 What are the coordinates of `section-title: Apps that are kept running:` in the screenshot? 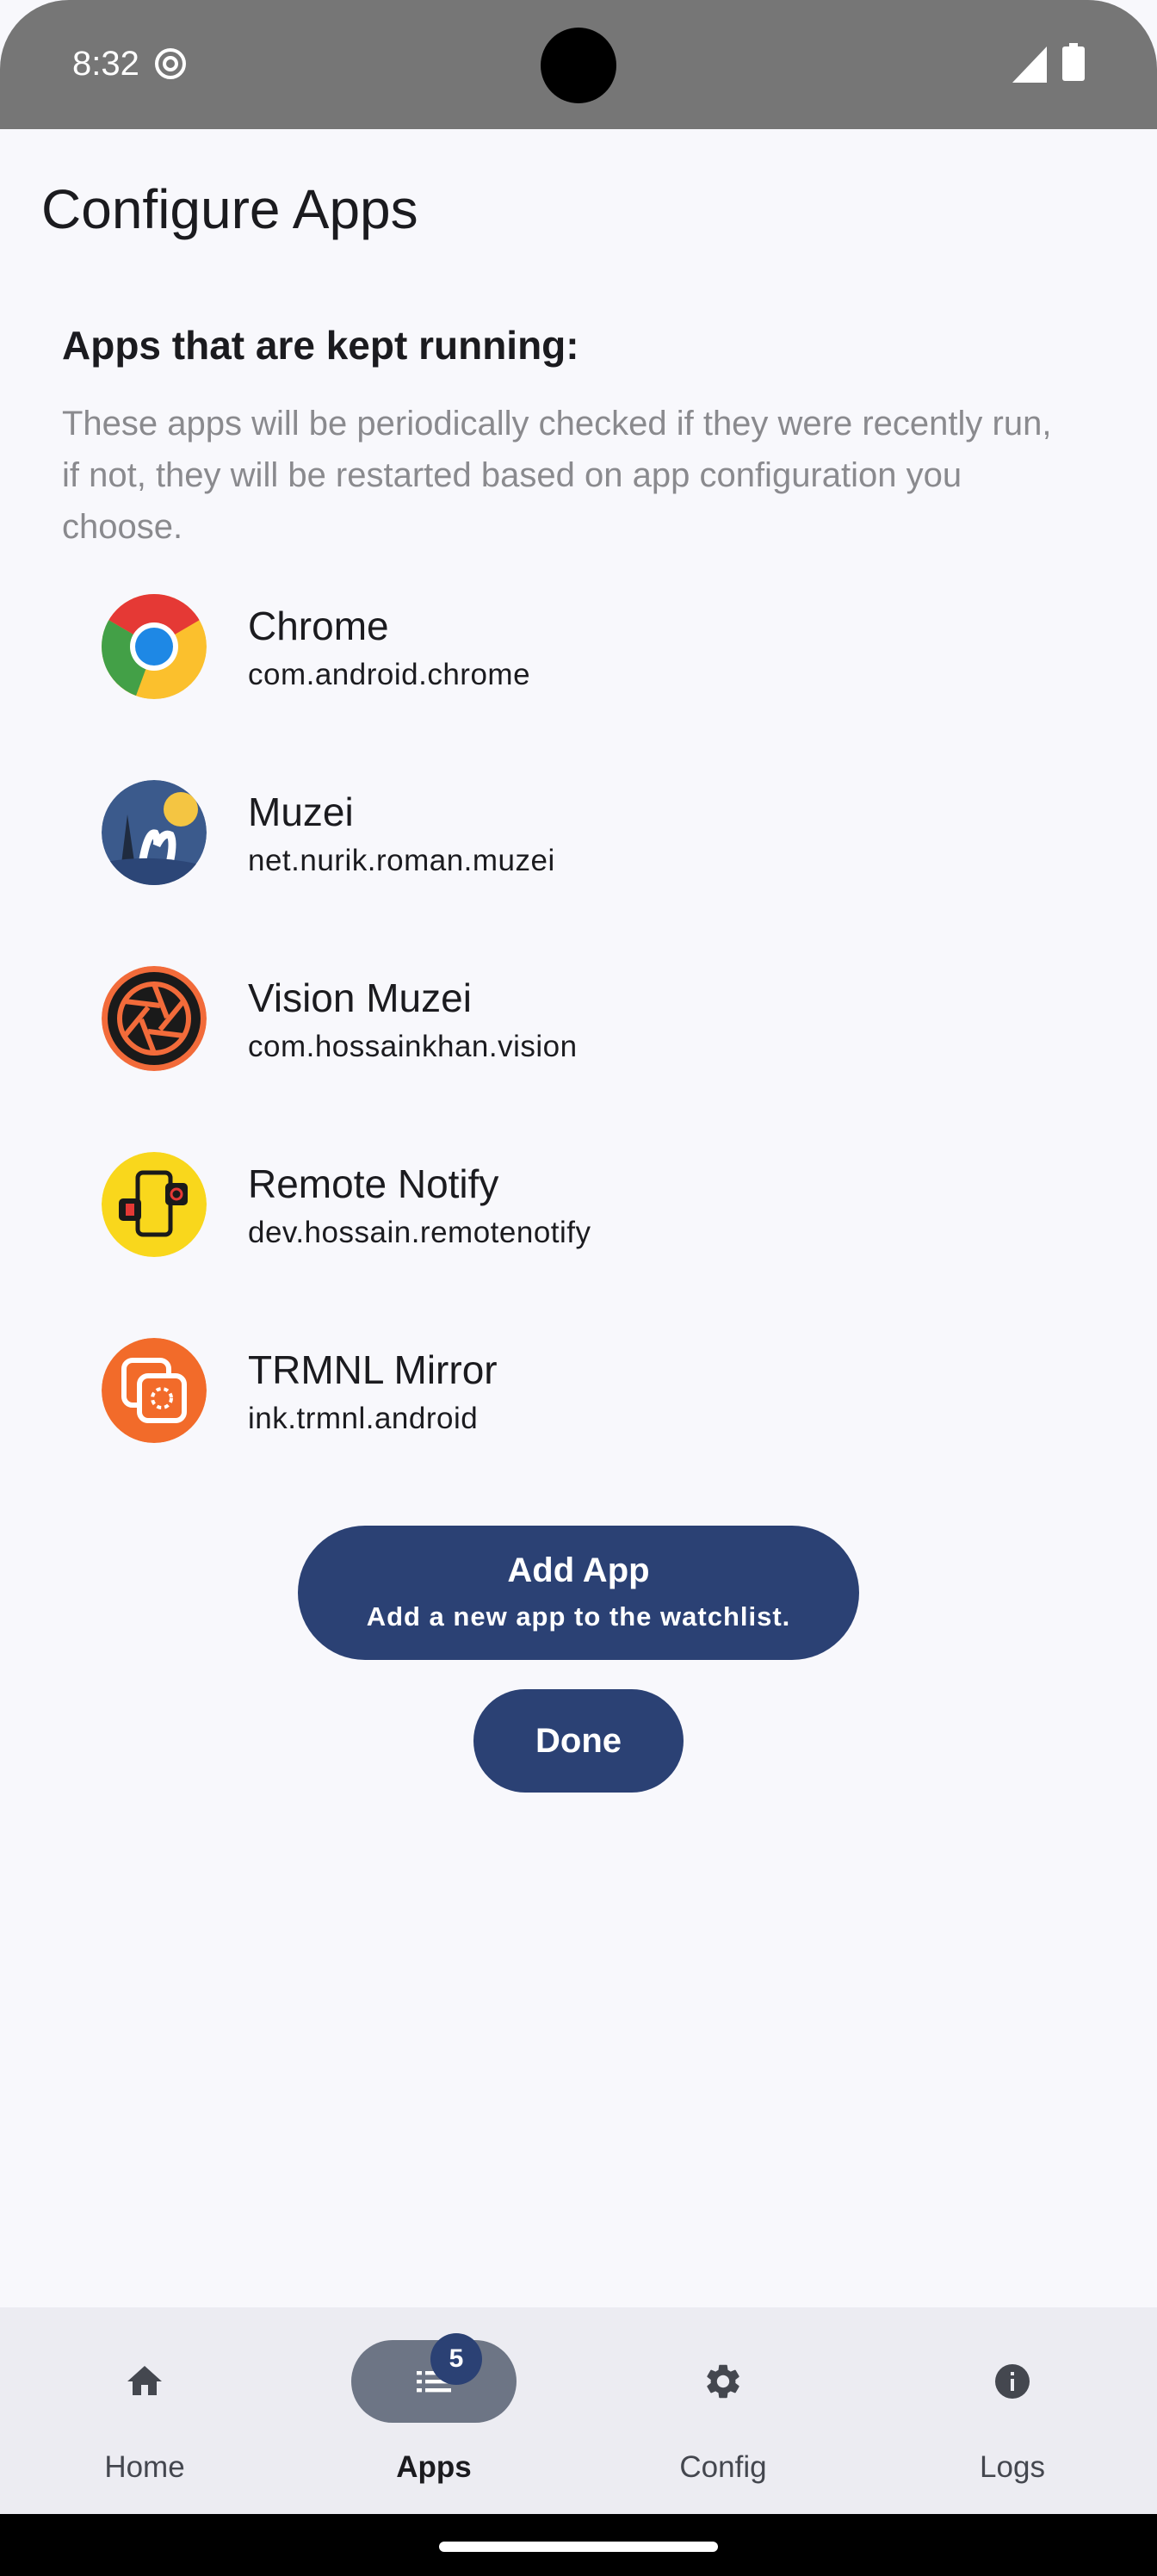 It's located at (321, 346).